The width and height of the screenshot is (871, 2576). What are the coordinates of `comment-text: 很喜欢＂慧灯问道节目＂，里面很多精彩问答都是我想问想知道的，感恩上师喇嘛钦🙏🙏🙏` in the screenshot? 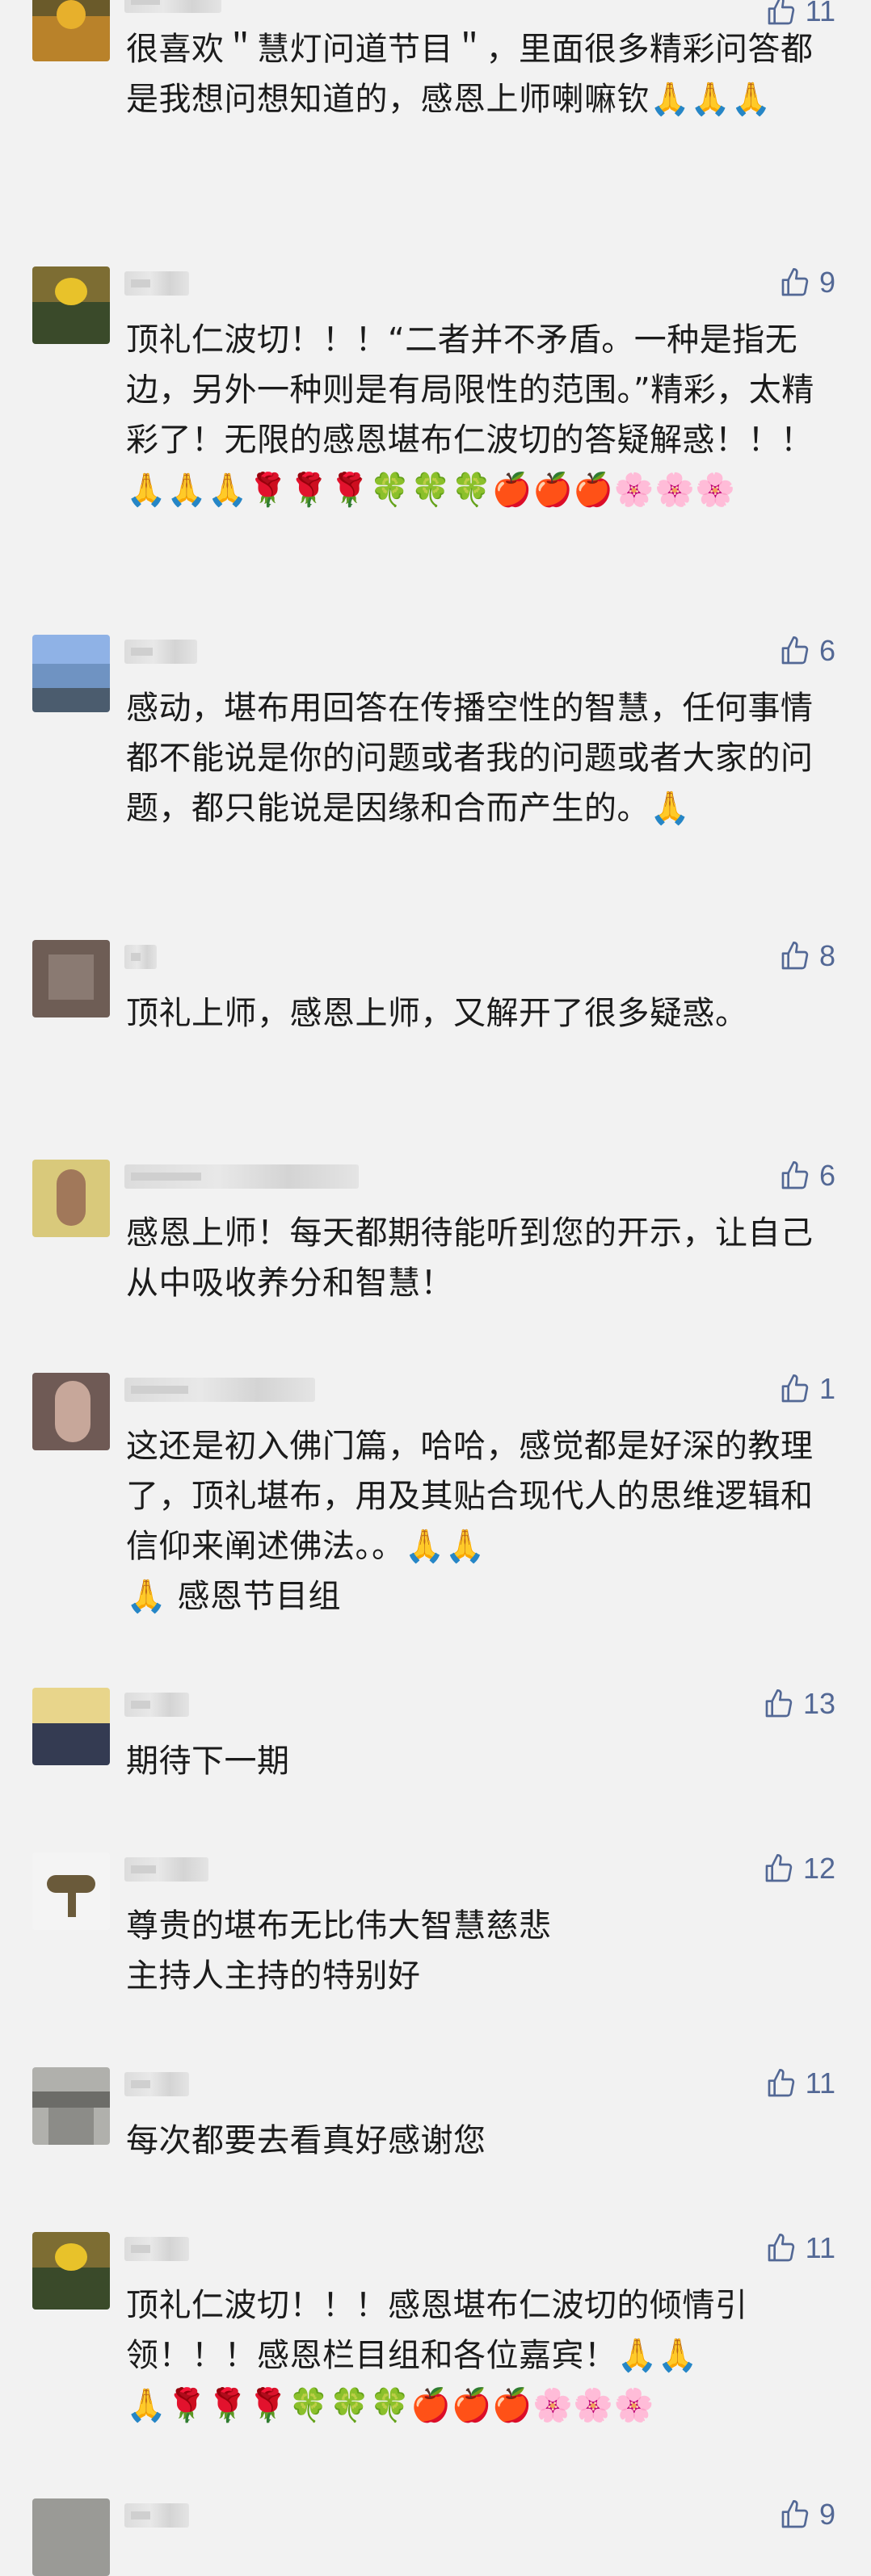 It's located at (470, 74).